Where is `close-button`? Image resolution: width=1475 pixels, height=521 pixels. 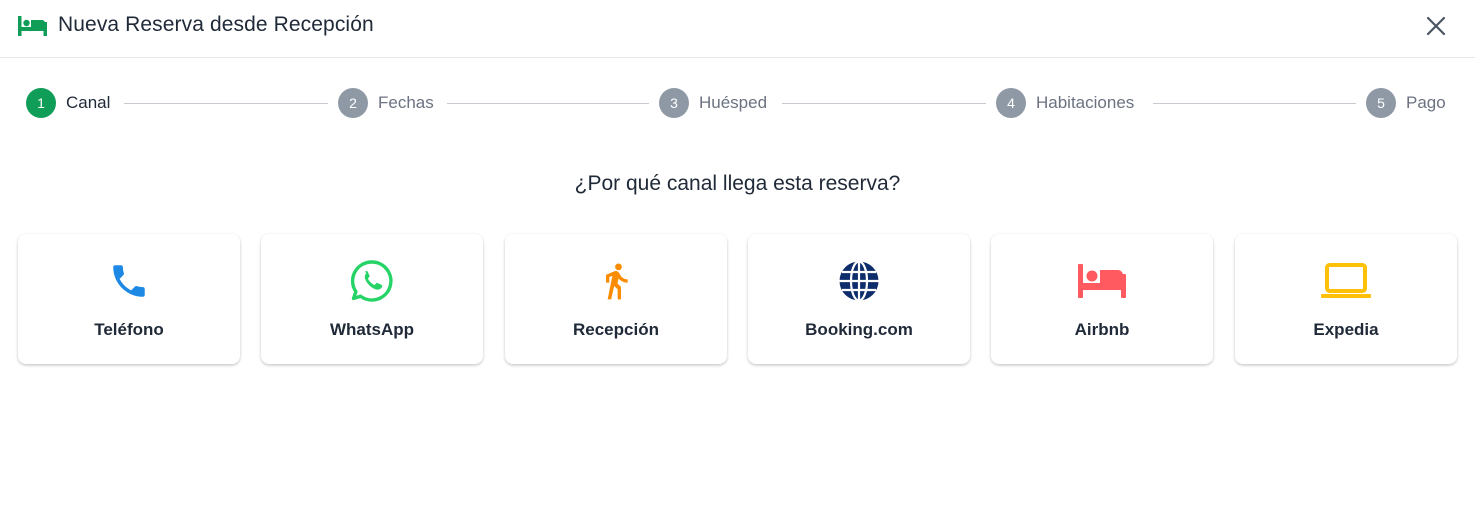 close-button is located at coordinates (1436, 26).